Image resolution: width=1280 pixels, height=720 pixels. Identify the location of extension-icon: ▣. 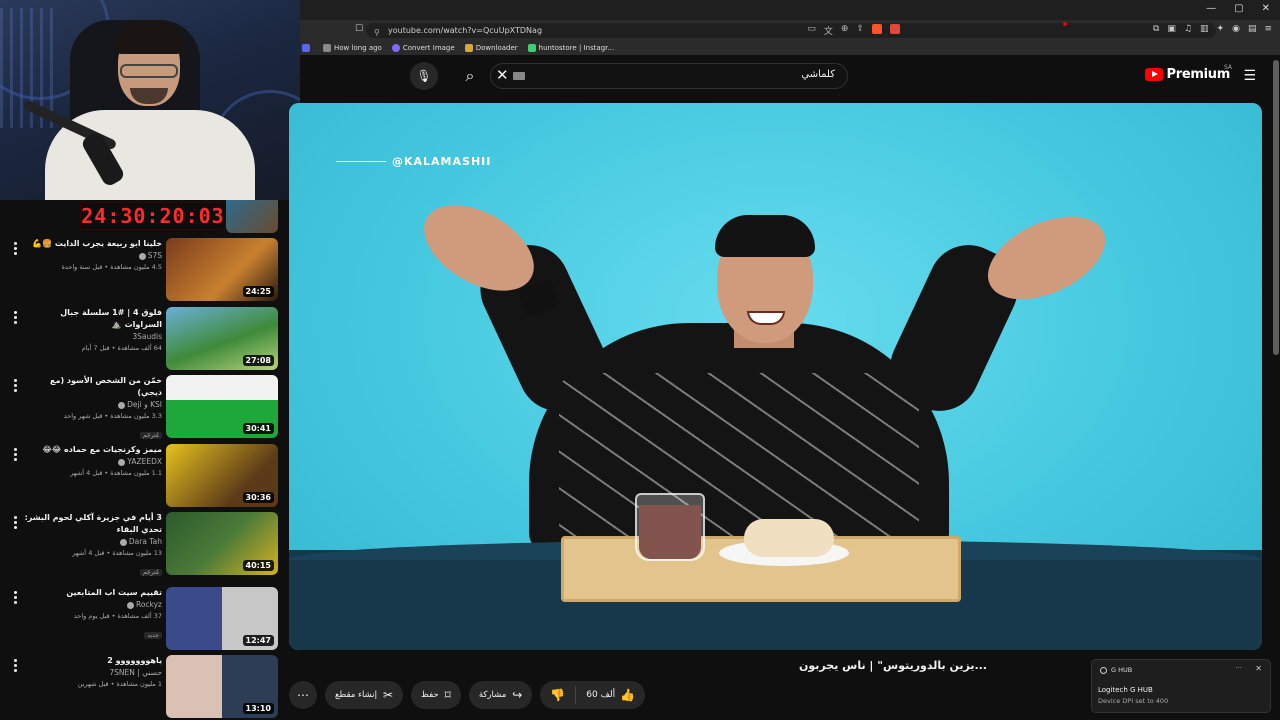
(1171, 29).